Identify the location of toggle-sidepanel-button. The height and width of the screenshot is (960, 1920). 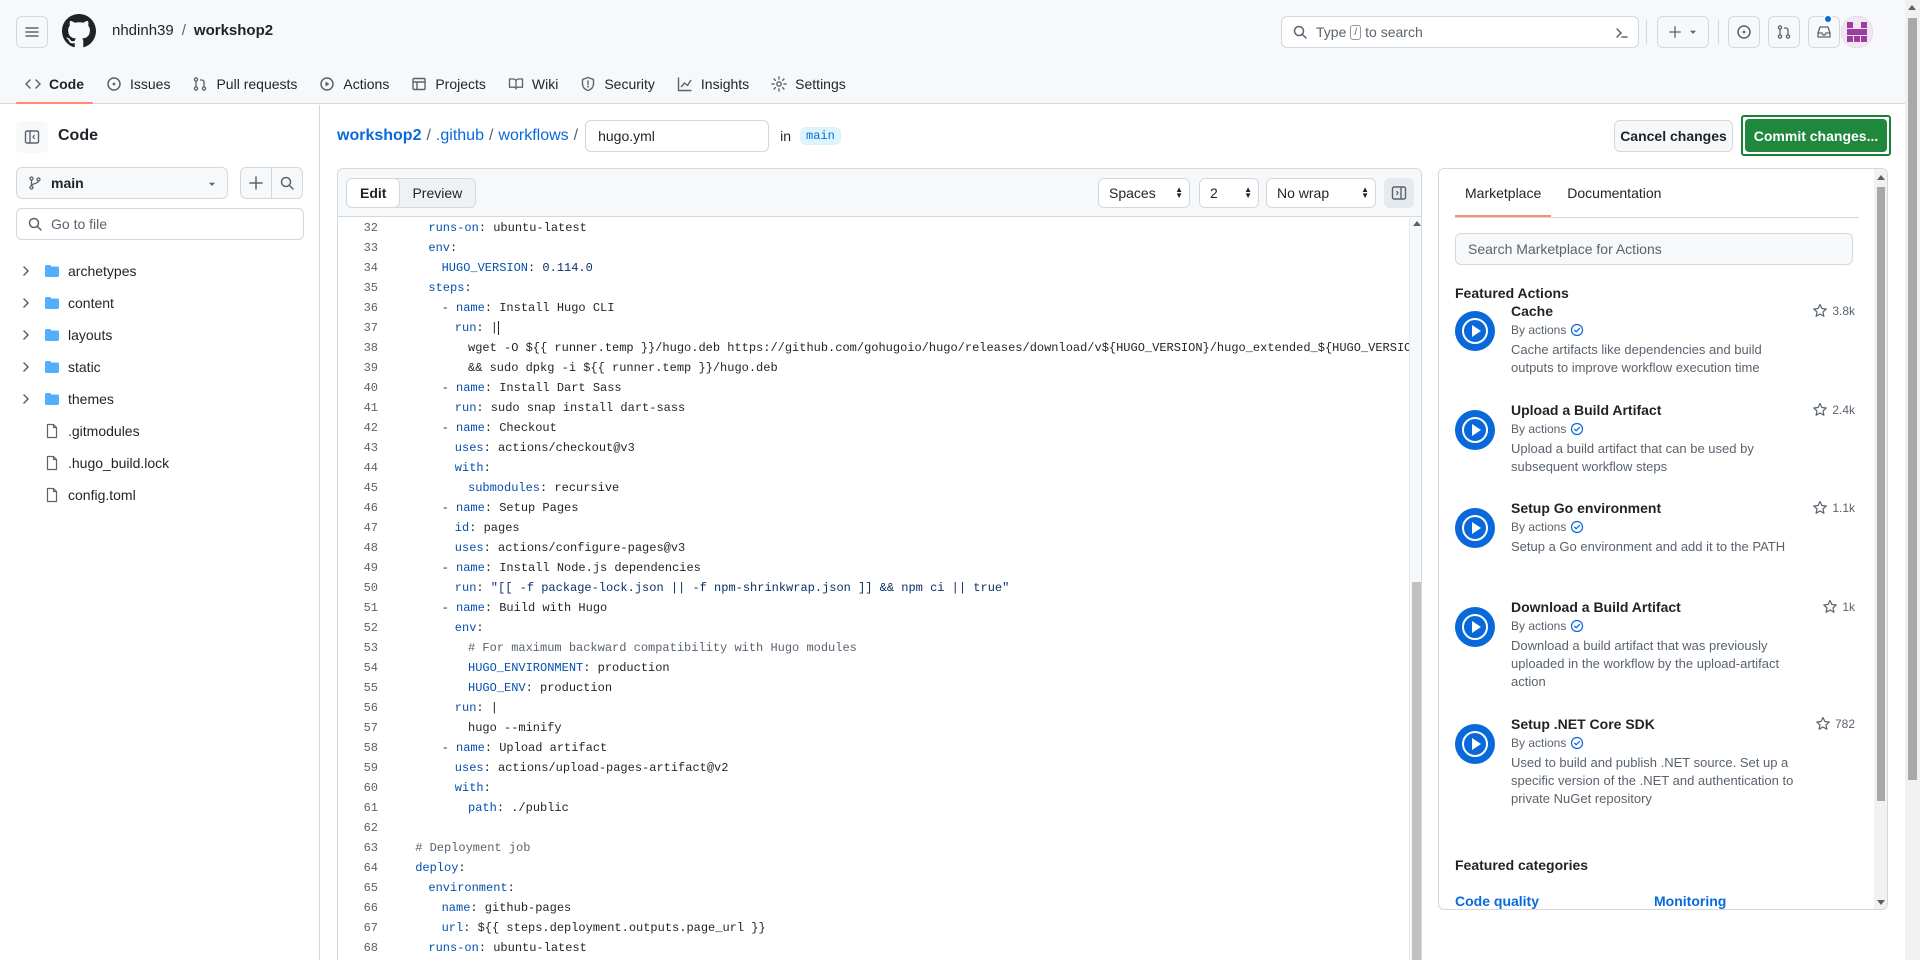
(1399, 193).